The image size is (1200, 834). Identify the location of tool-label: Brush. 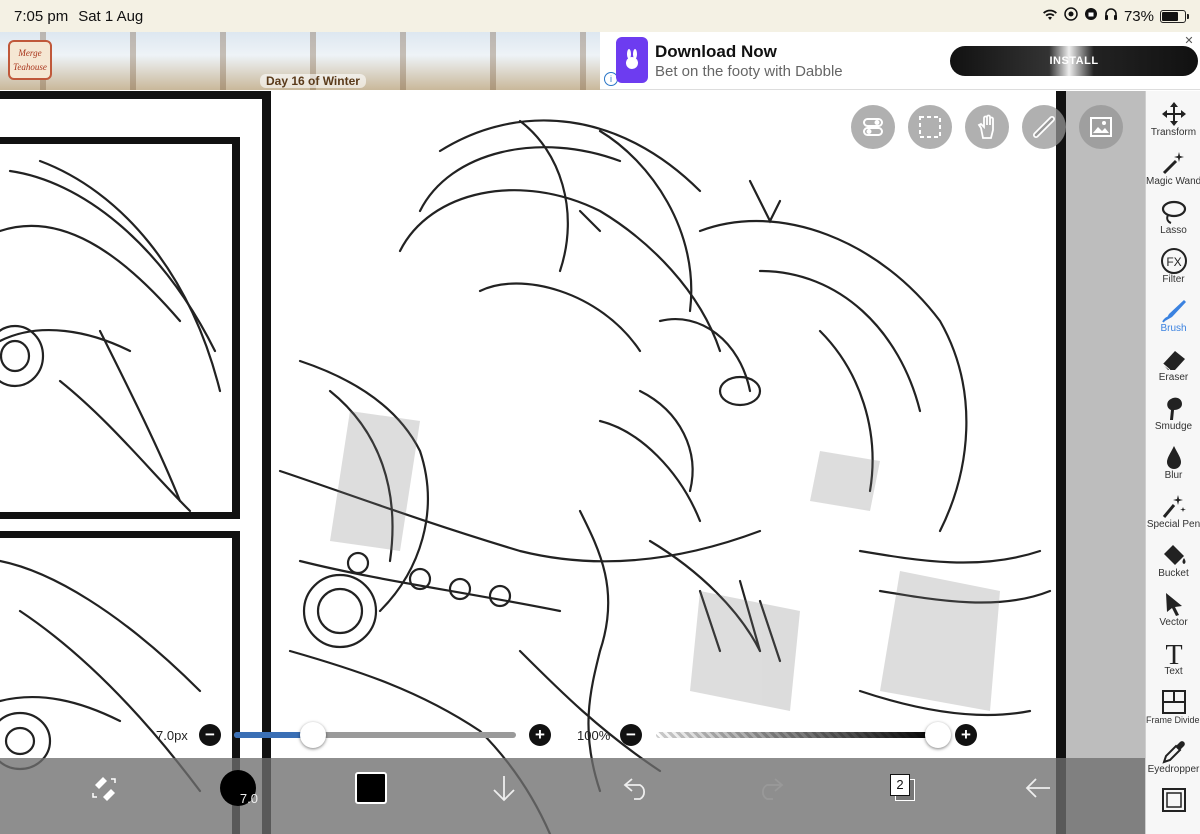
(1173, 328).